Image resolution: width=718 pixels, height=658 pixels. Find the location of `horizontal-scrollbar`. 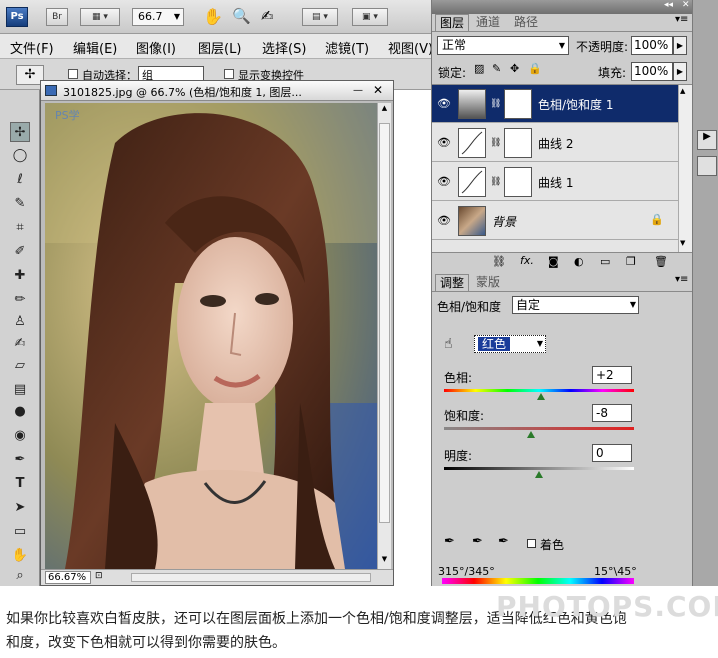

horizontal-scrollbar is located at coordinates (251, 577).